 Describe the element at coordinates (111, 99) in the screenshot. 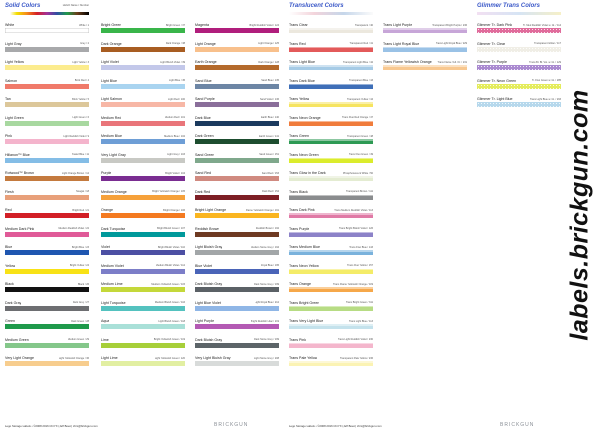

I see `color-name: Light Salmon` at that location.